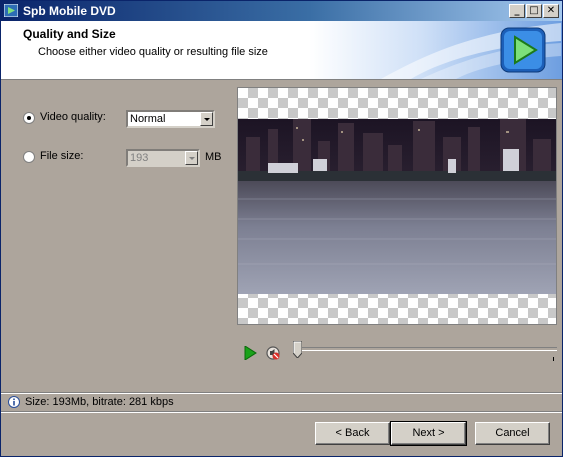 Image resolution: width=563 pixels, height=457 pixels. Describe the element at coordinates (213, 157) in the screenshot. I see `file-size-unit: MB` at that location.